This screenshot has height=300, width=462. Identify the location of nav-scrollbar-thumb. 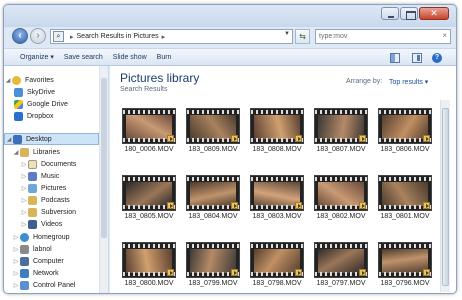
(104, 158).